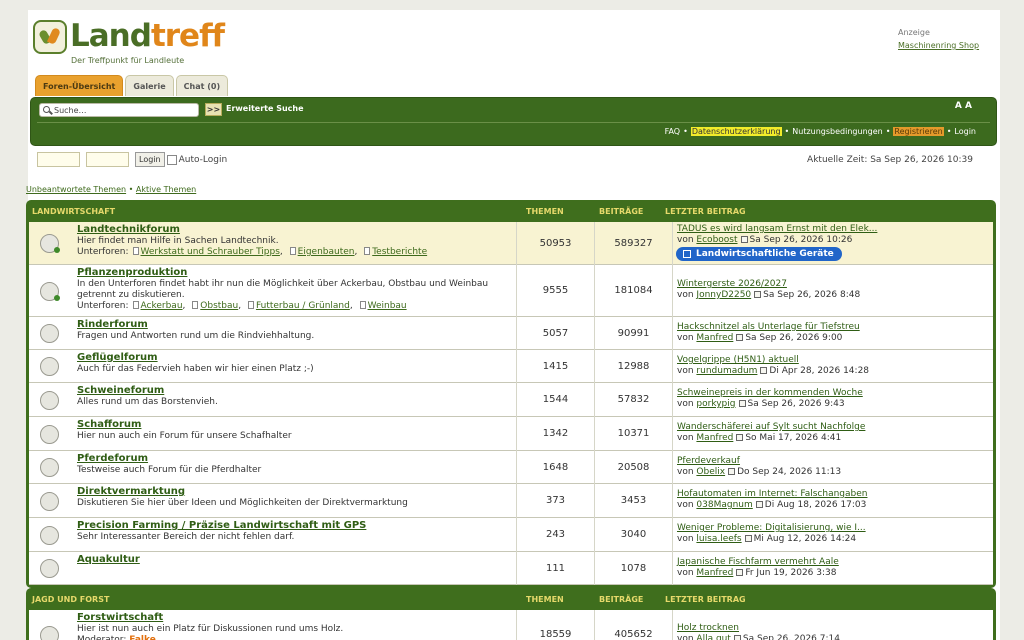 The width and height of the screenshot is (1024, 640). I want to click on last-post-date: Sa Sep 26, 2026 8:48, so click(812, 295).